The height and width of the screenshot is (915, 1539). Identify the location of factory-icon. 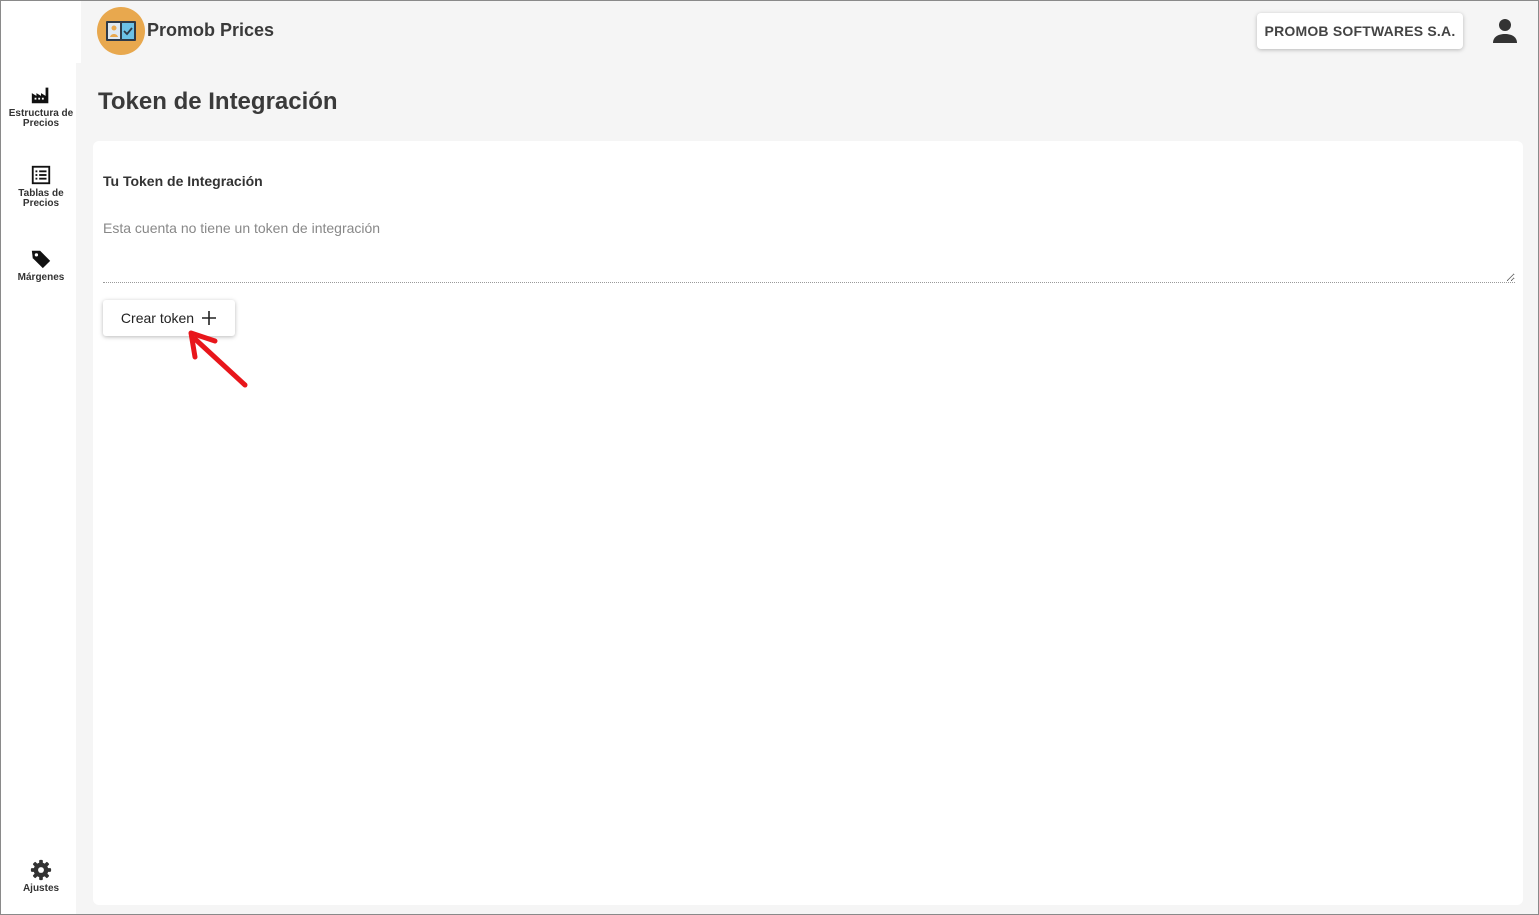
(40, 95).